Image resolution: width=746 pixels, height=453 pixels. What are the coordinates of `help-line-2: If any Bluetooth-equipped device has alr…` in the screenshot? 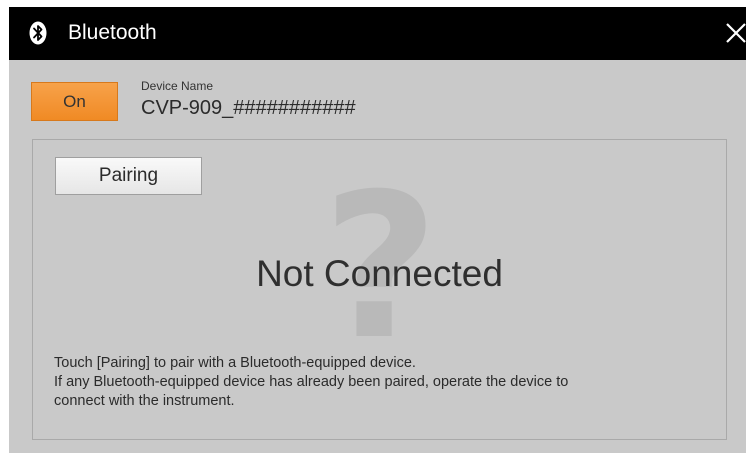 It's located at (311, 382).